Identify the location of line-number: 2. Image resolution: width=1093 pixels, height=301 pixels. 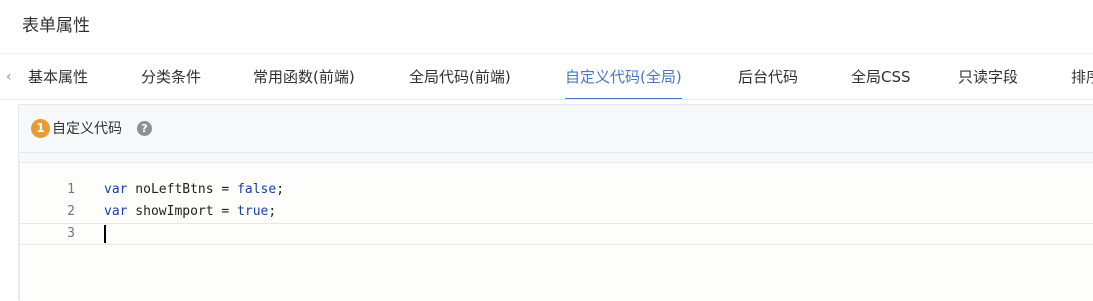
(71, 211).